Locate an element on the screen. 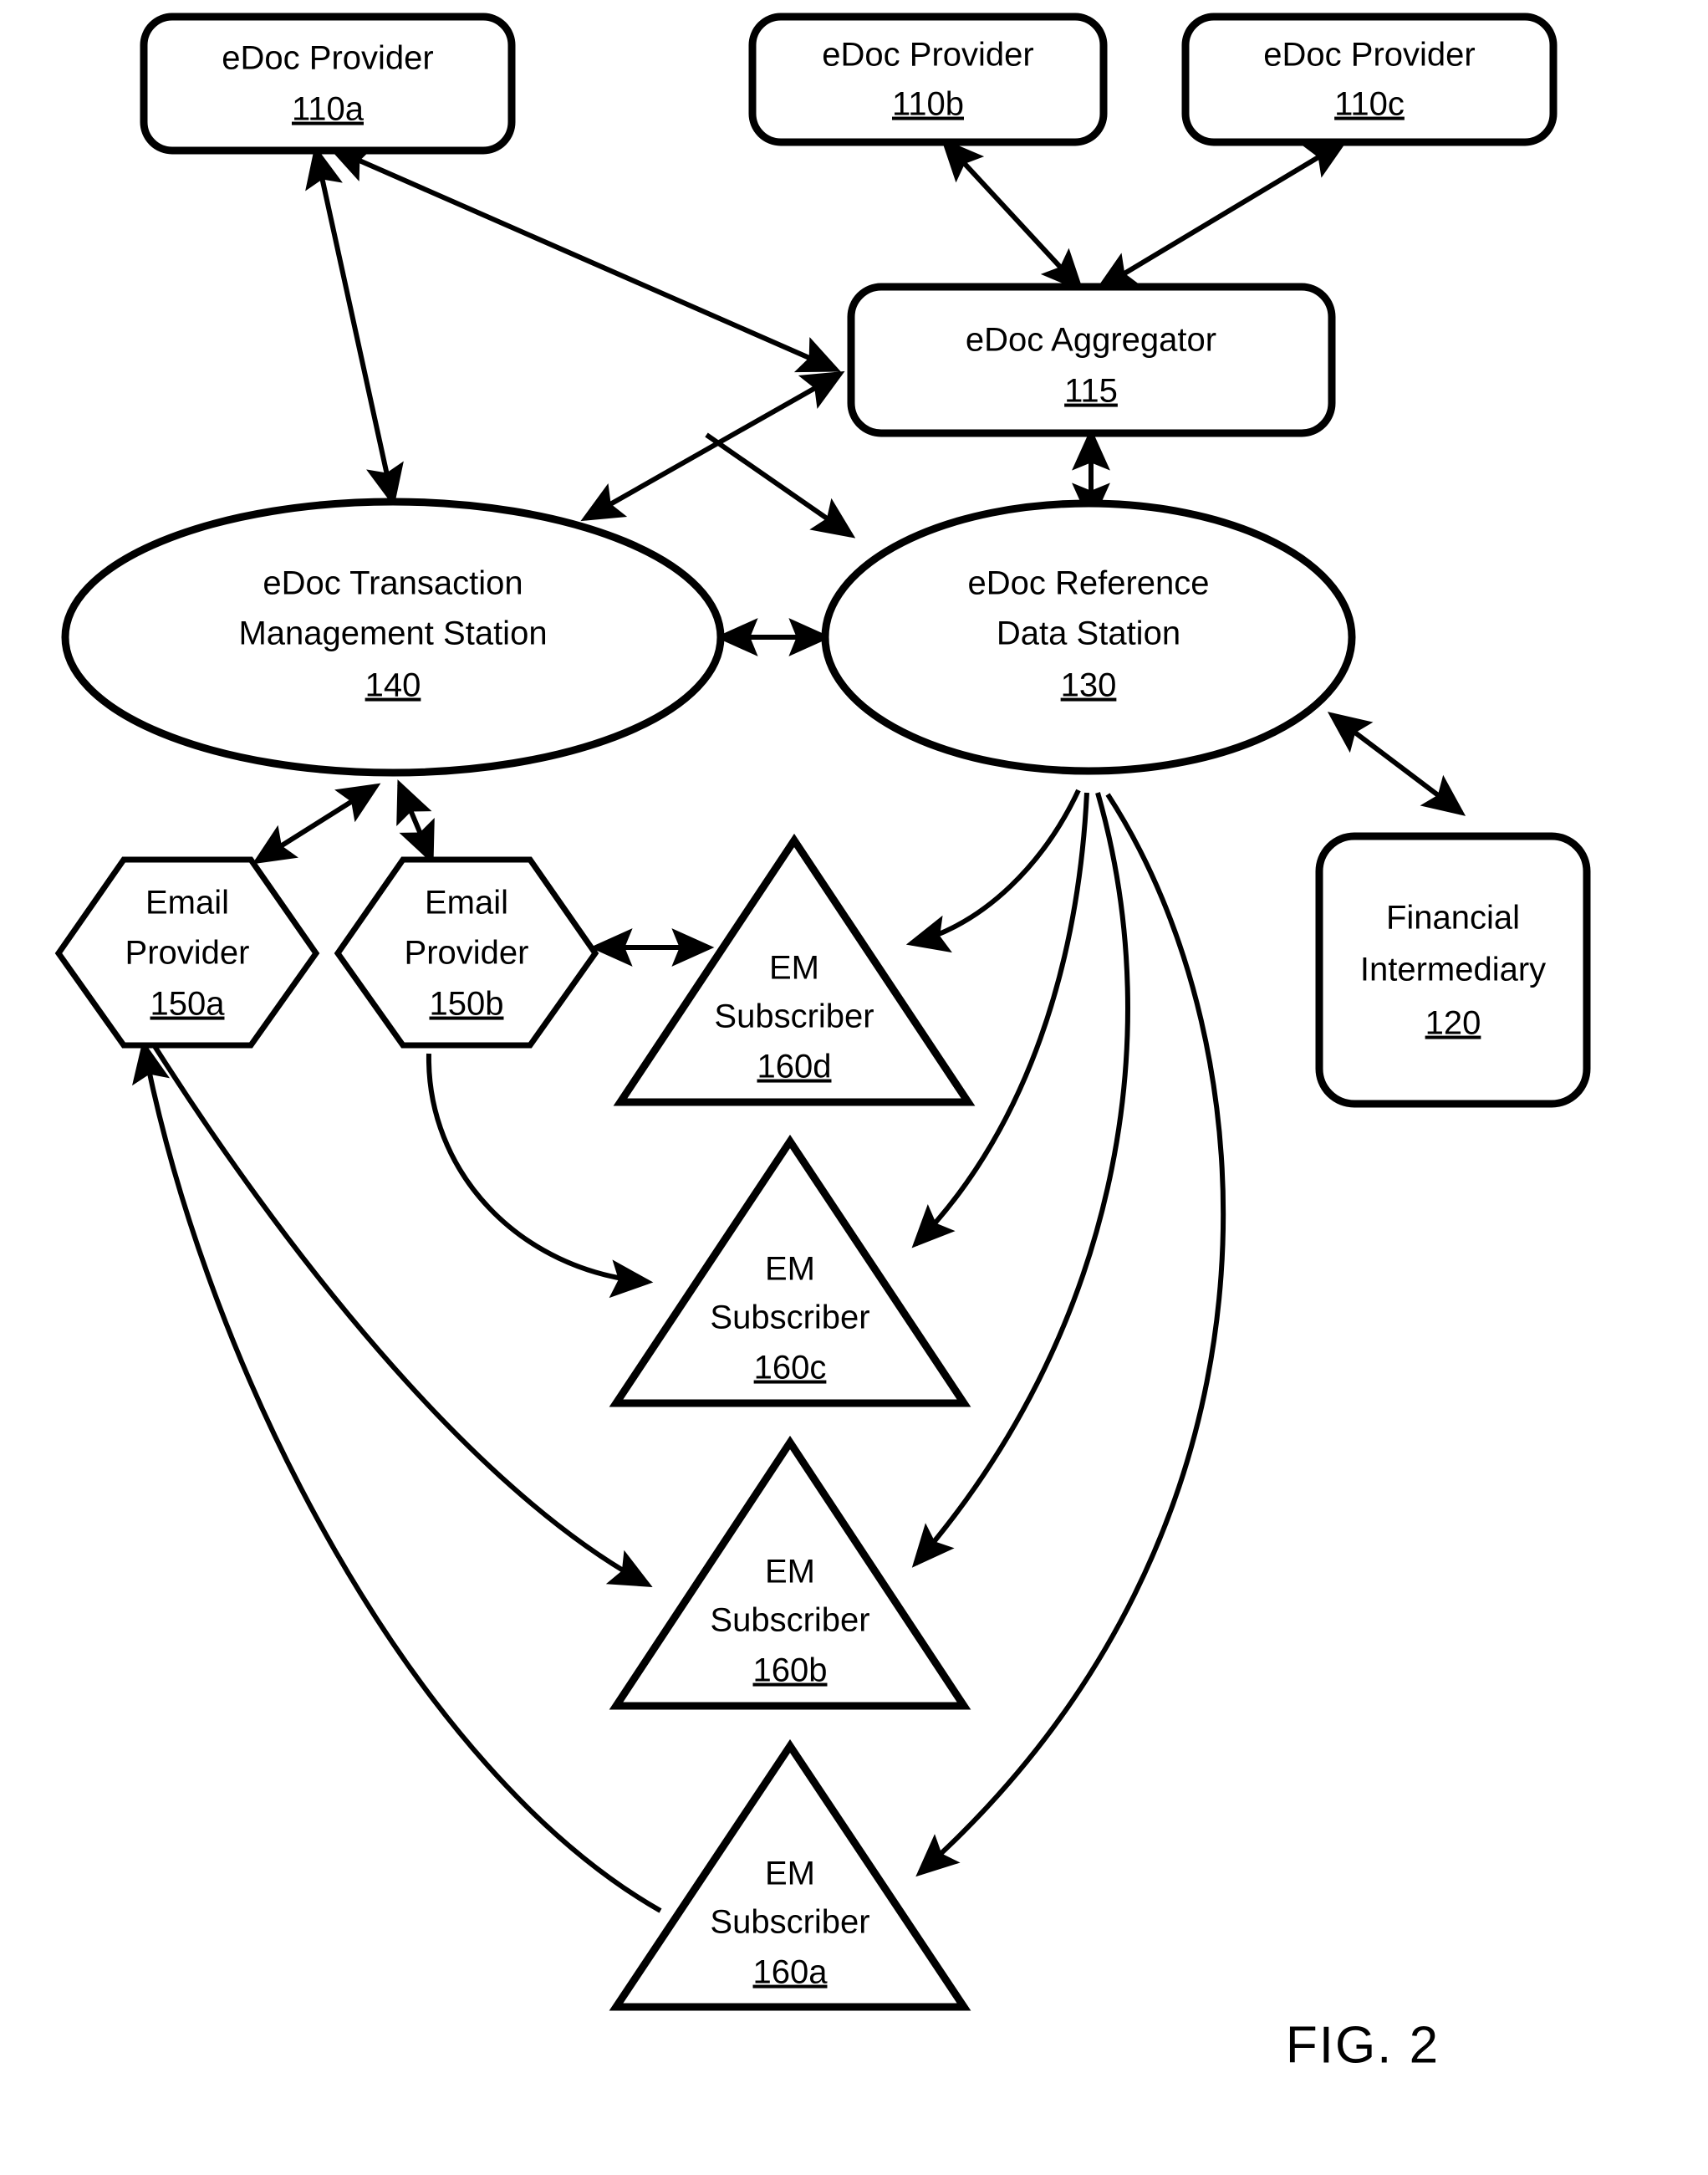  node-email-provider-150a: Email Provider 150a is located at coordinates (187, 953).